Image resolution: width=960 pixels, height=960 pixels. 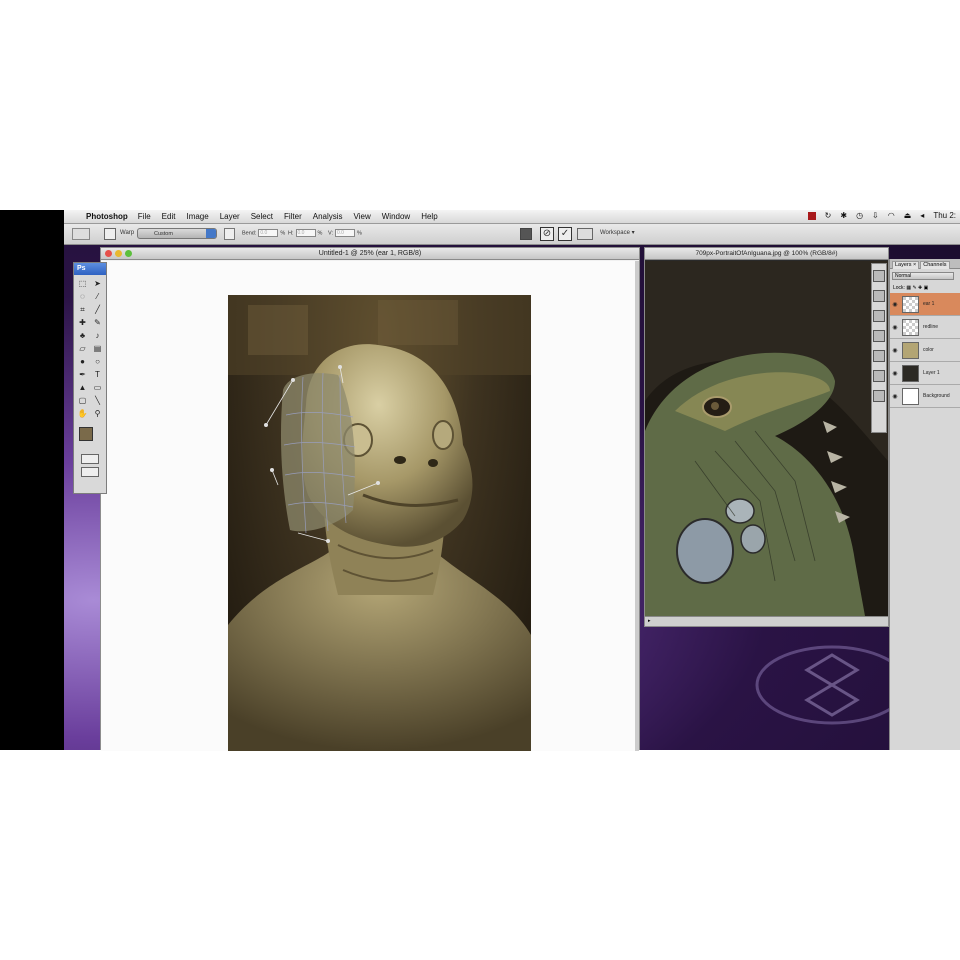 What do you see at coordinates (90, 459) in the screenshot?
I see `quick-mask-button` at bounding box center [90, 459].